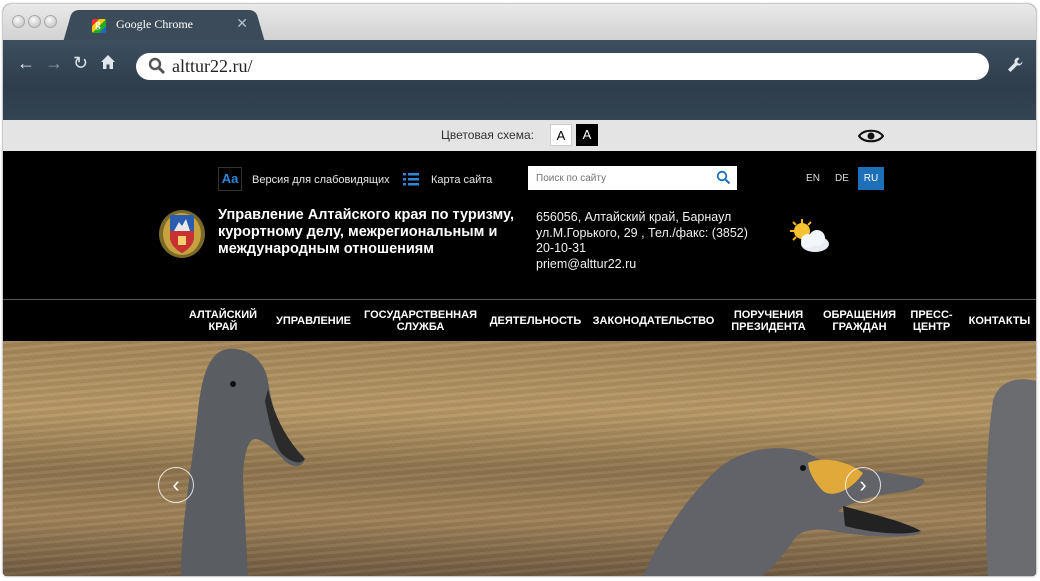 Image resolution: width=1040 pixels, height=581 pixels. Describe the element at coordinates (1015, 67) in the screenshot. I see `wrench-icon` at that location.